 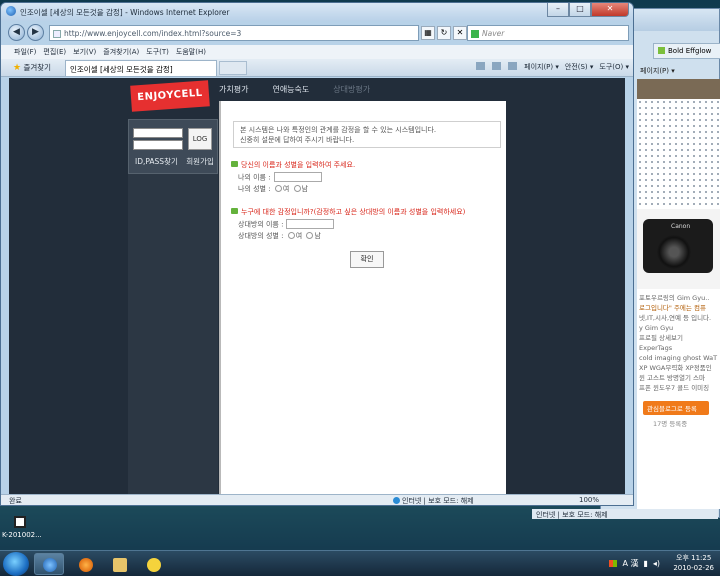 What do you see at coordinates (16, 564) in the screenshot?
I see `start-button` at bounding box center [16, 564].